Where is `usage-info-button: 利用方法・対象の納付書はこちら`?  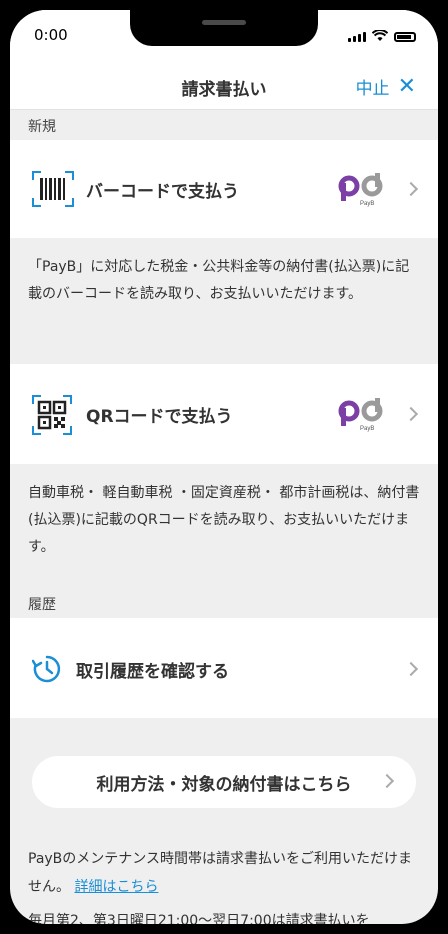 usage-info-button: 利用方法・対象の納付書はこちら is located at coordinates (224, 782).